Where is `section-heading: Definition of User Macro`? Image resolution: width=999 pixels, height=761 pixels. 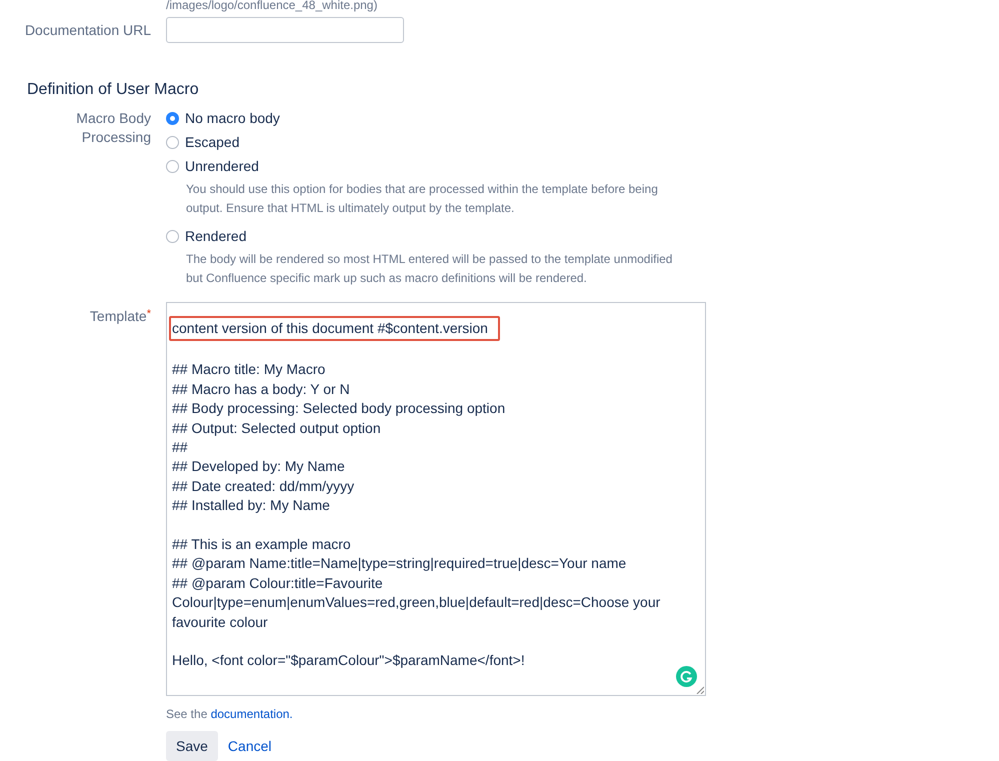
section-heading: Definition of User Macro is located at coordinates (113, 90).